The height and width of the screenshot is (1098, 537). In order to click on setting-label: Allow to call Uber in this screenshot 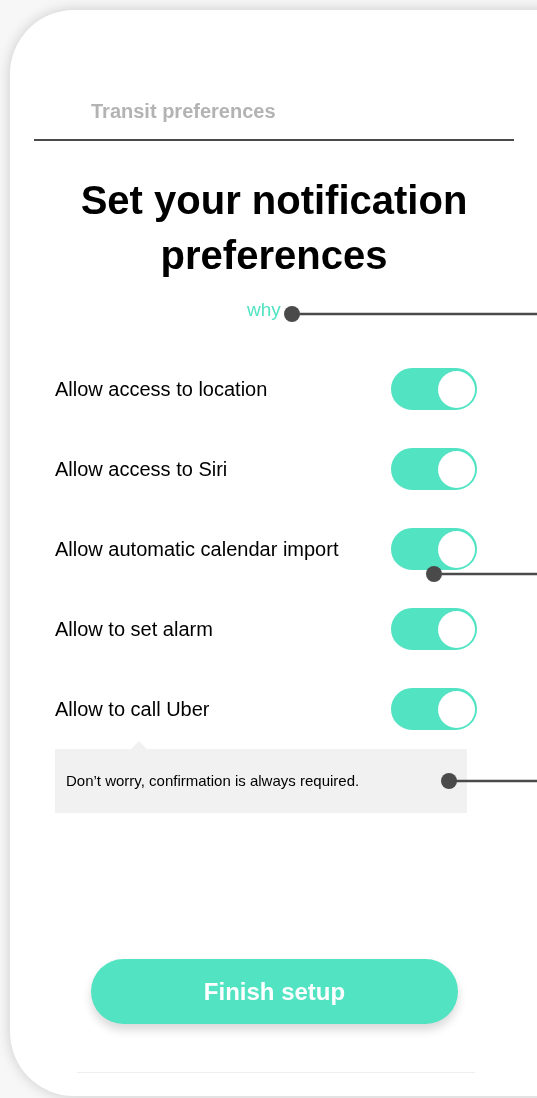, I will do `click(132, 709)`.